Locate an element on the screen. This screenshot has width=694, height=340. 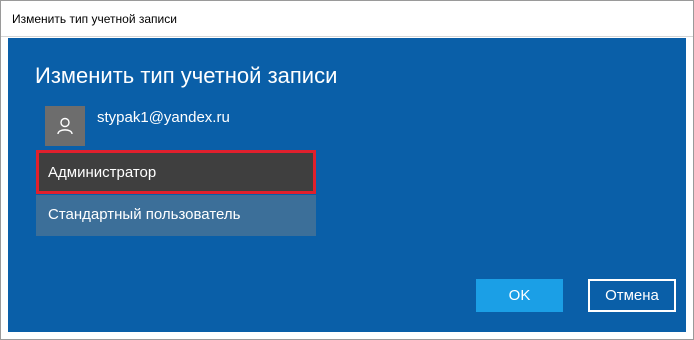
option-standard-user: Стандартный пользователь is located at coordinates (176, 215).